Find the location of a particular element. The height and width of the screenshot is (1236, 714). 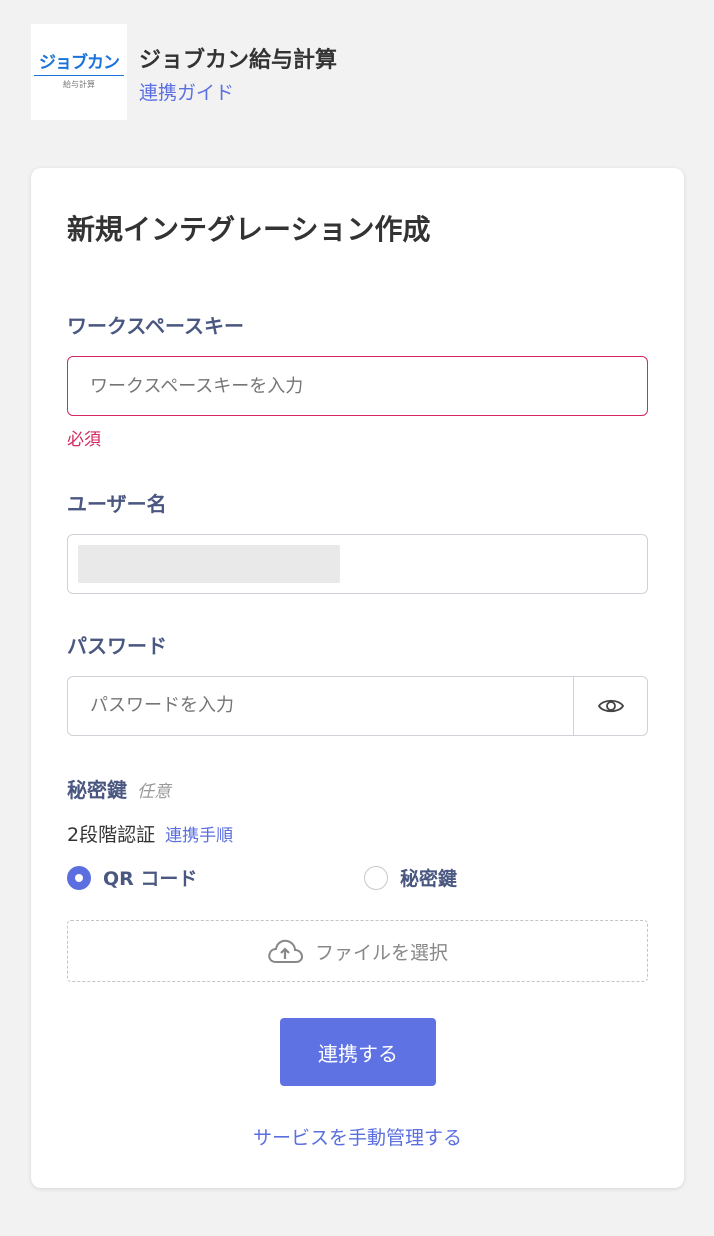

secret-key-label: 秘密鍵 任意 is located at coordinates (119, 788).